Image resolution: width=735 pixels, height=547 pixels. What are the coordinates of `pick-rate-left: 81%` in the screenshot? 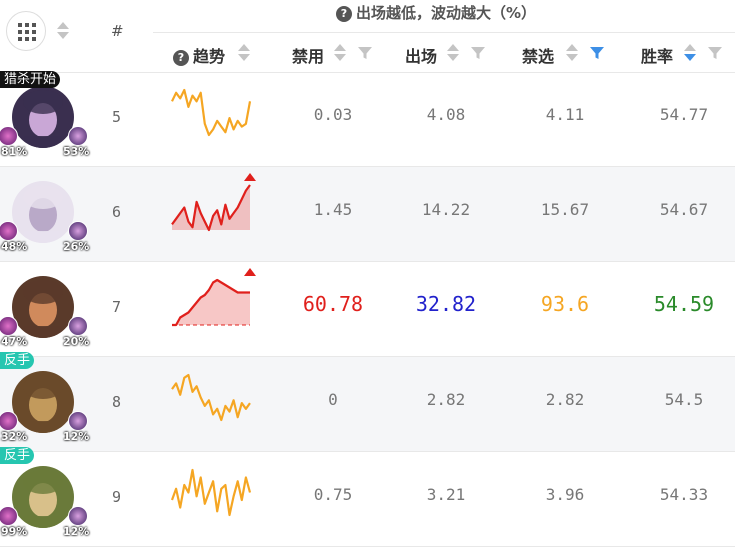 It's located at (14, 151).